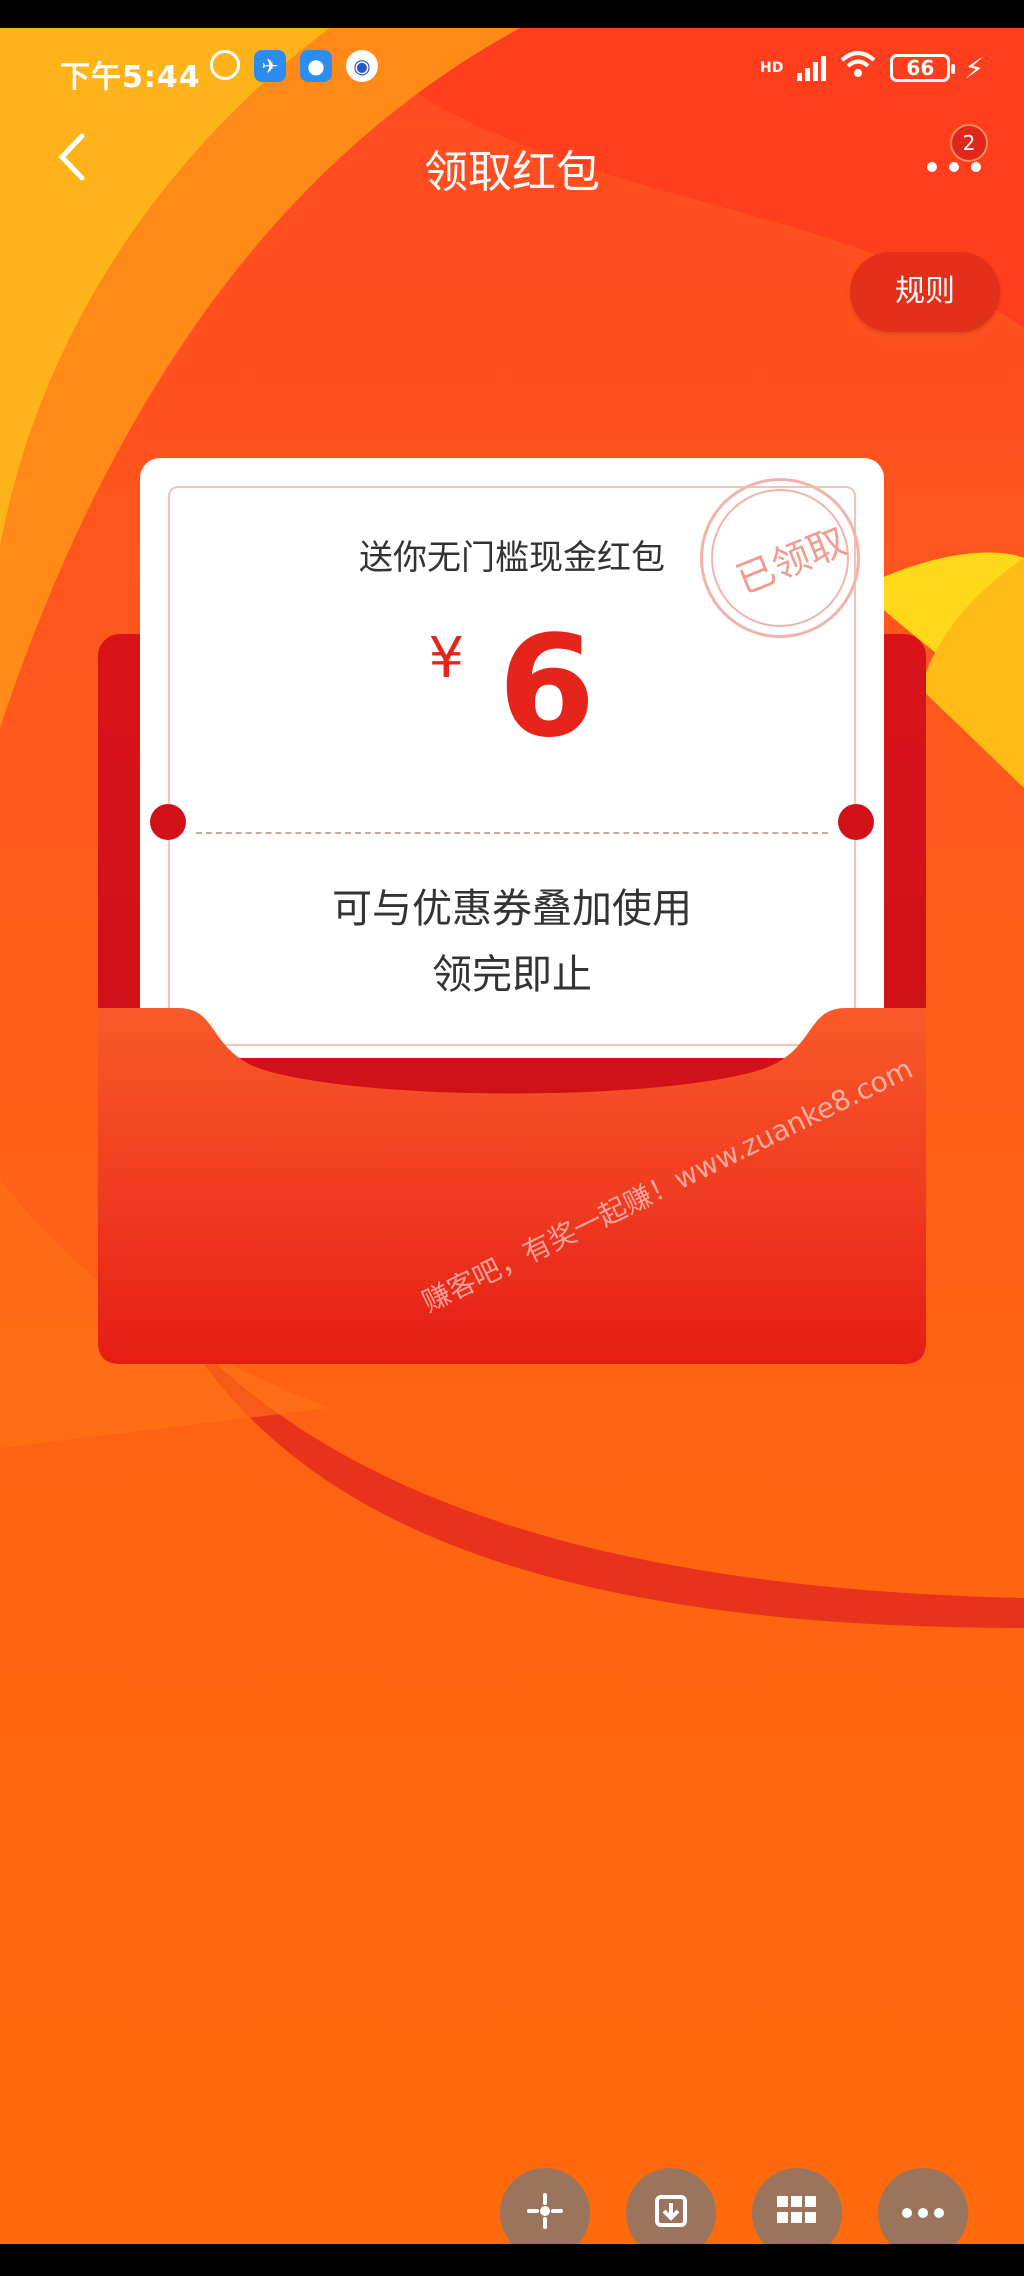  I want to click on network-type: HD, so click(771, 68).